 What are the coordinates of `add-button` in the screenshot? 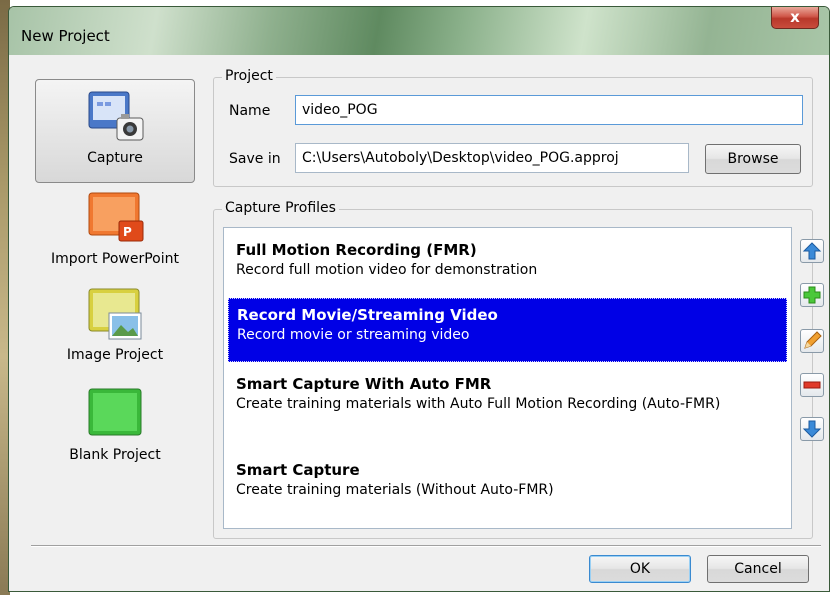 It's located at (812, 295).